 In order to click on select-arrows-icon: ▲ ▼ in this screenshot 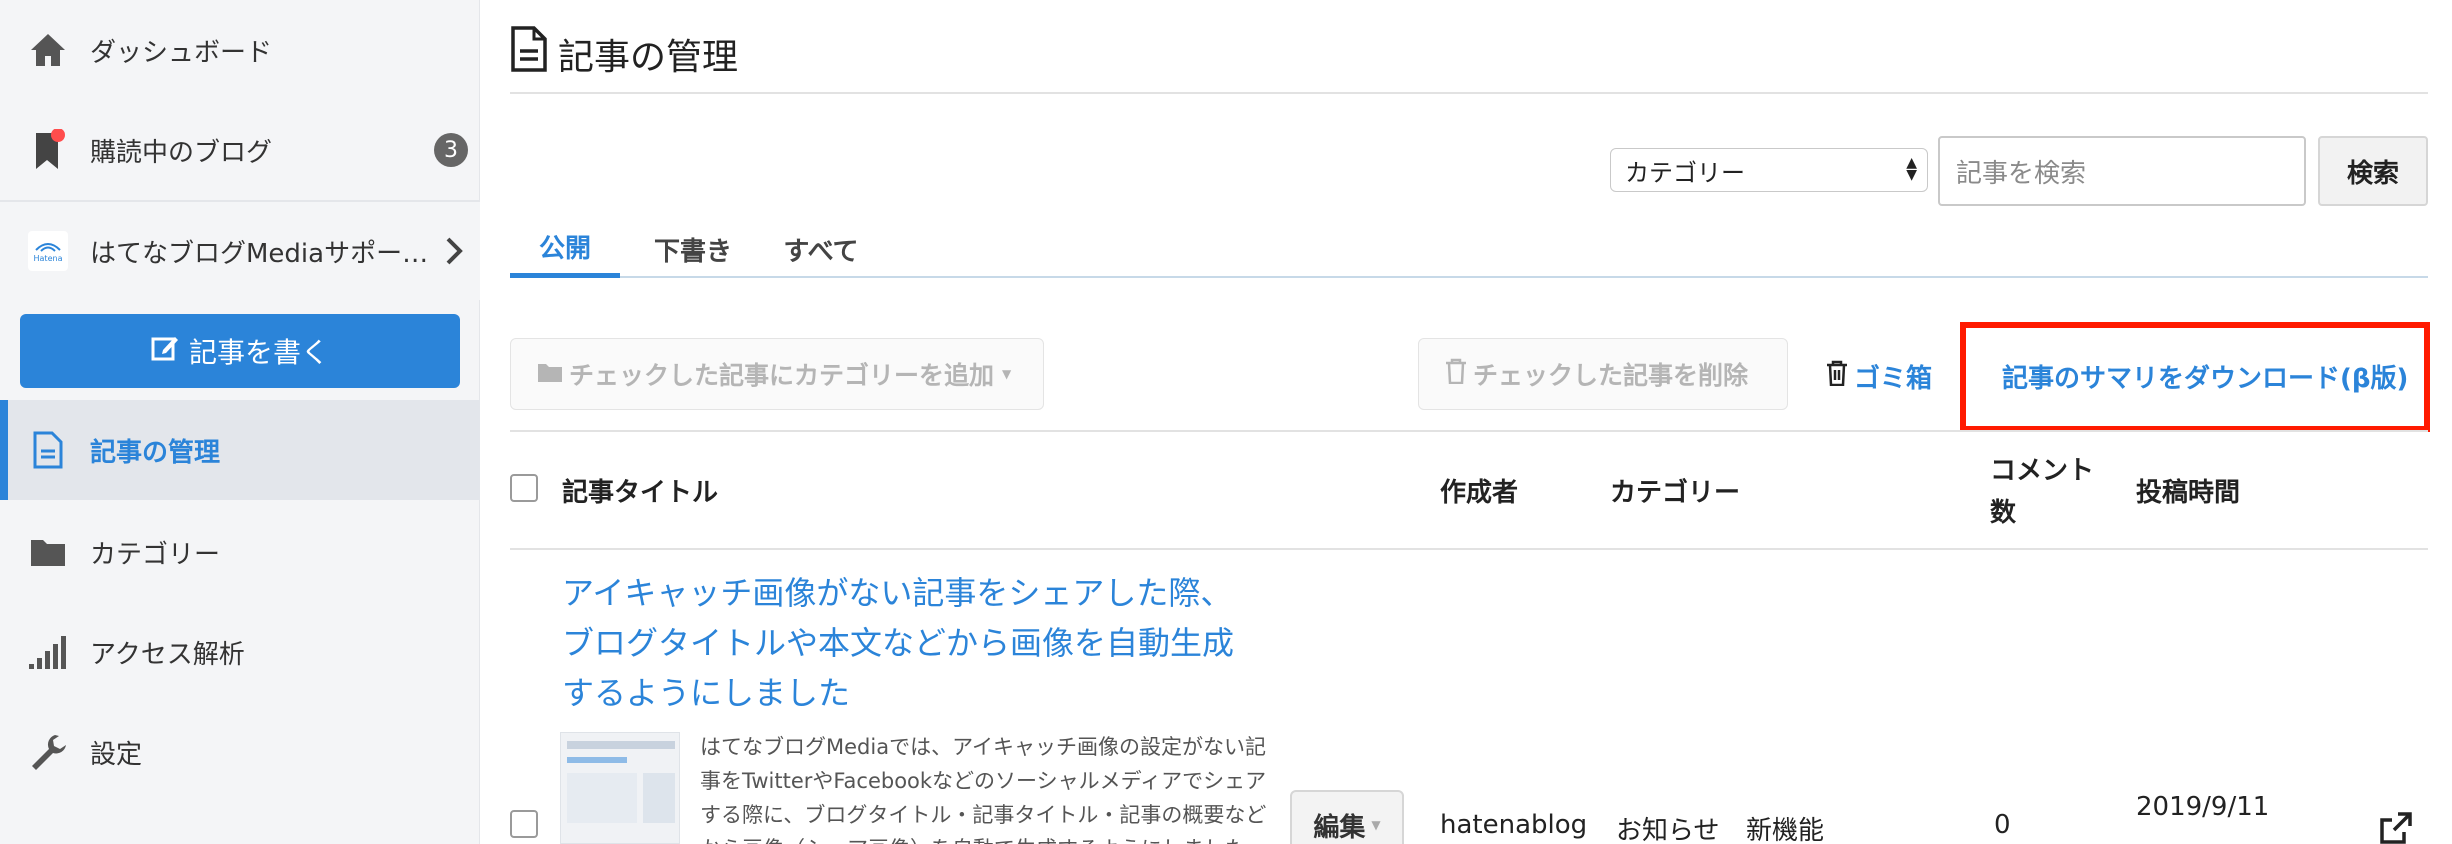, I will do `click(1911, 169)`.